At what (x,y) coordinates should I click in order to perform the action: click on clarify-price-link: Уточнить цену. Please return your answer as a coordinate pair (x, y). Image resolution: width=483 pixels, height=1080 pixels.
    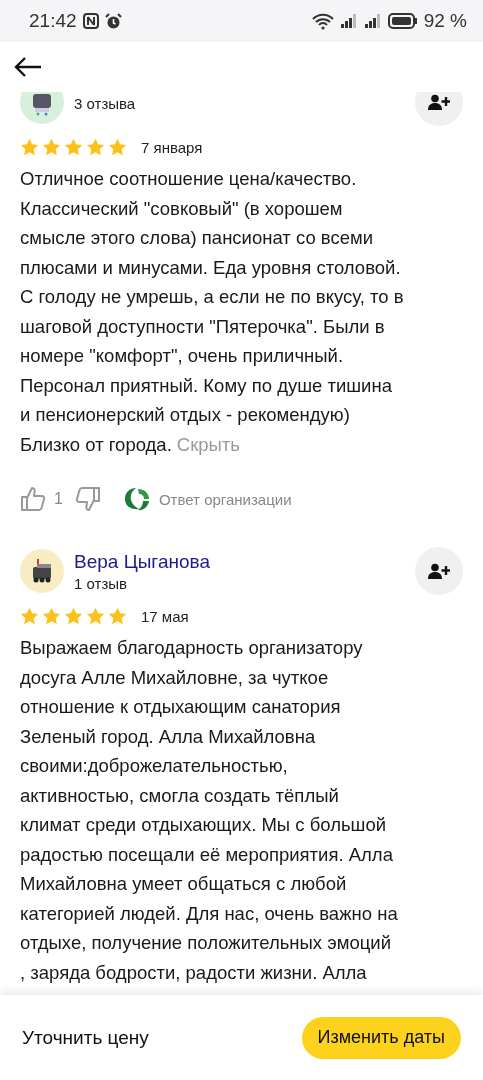
    Looking at the image, I should click on (85, 1037).